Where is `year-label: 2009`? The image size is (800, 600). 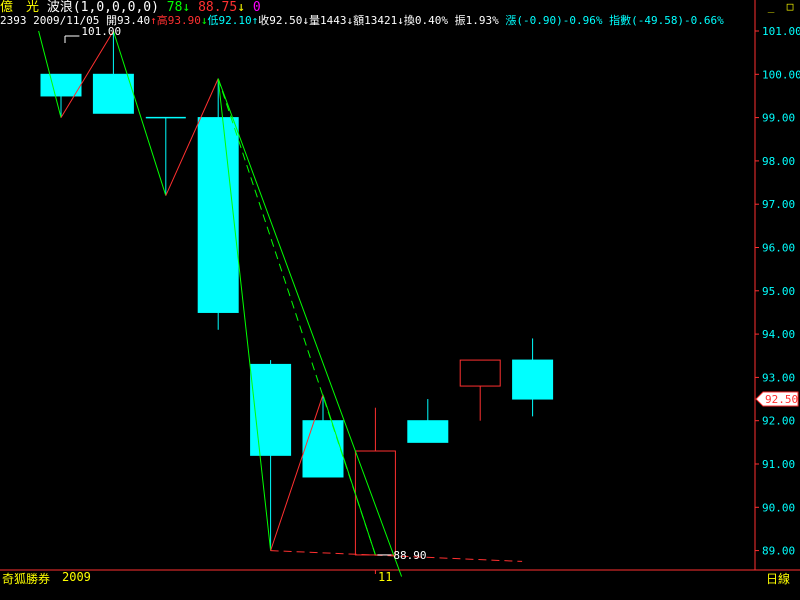
year-label: 2009 is located at coordinates (76, 577).